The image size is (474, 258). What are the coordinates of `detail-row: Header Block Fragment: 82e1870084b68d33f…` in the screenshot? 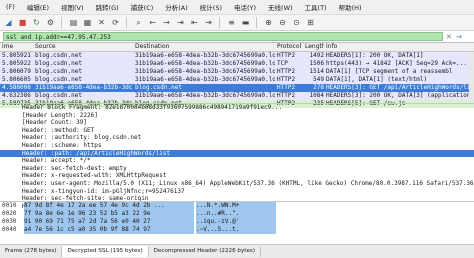 It's located at (237, 108).